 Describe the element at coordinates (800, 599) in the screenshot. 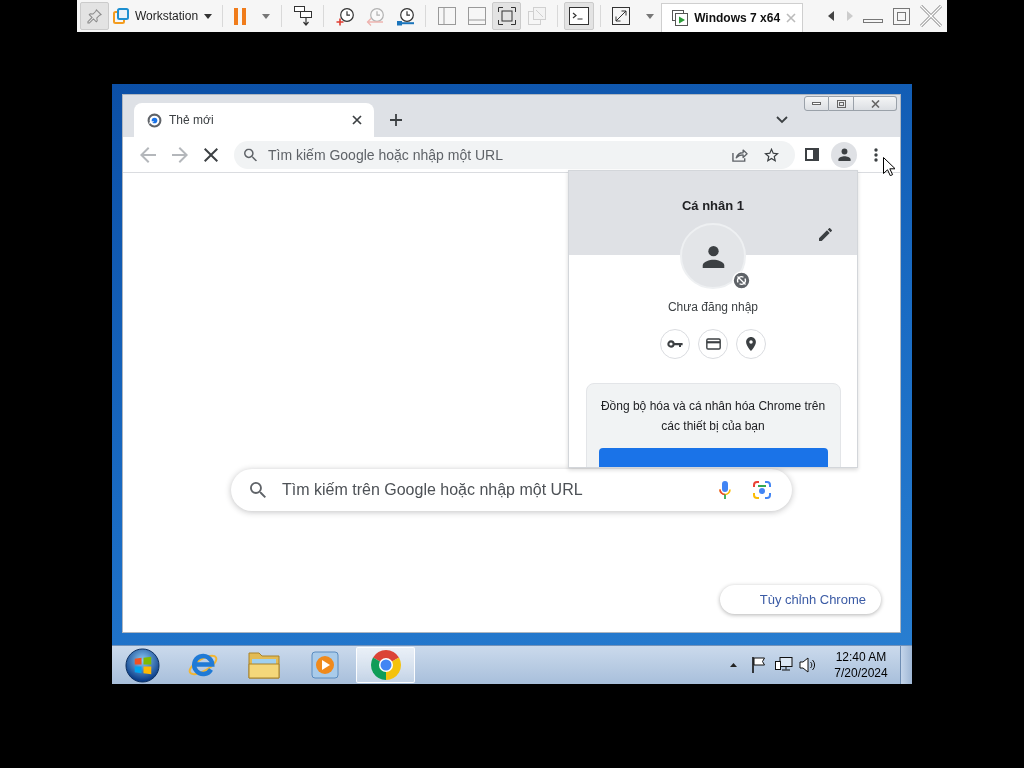

I see `customize-button: Tùy chỉnh Chrome` at that location.